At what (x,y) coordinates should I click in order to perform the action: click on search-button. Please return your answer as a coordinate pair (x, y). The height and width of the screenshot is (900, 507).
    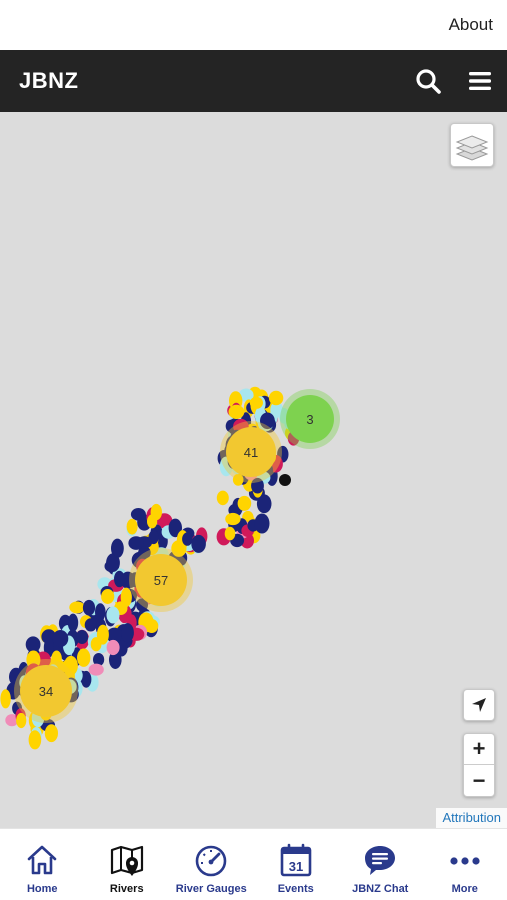
    Looking at the image, I should click on (428, 81).